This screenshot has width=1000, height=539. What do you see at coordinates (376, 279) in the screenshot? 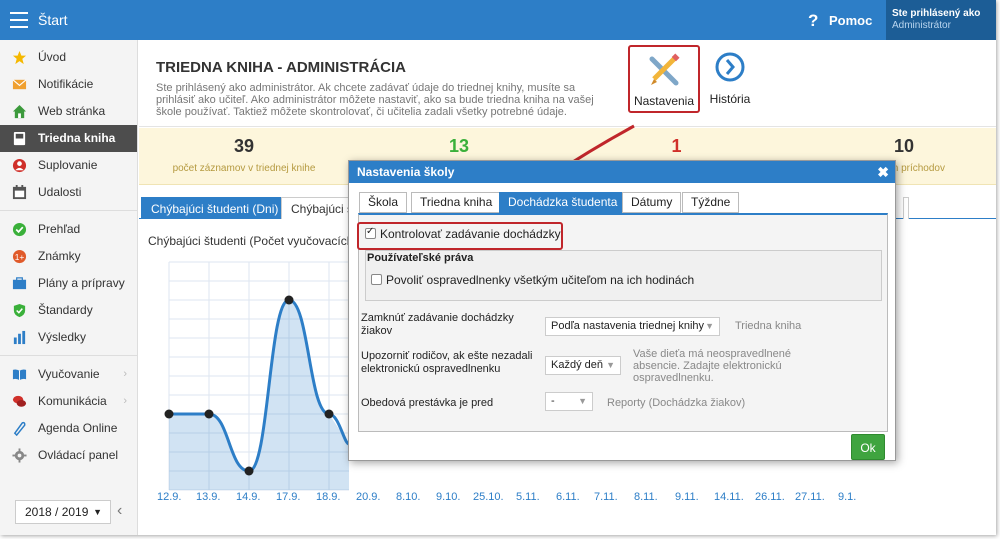
I see `allow-excuse-checkbox` at bounding box center [376, 279].